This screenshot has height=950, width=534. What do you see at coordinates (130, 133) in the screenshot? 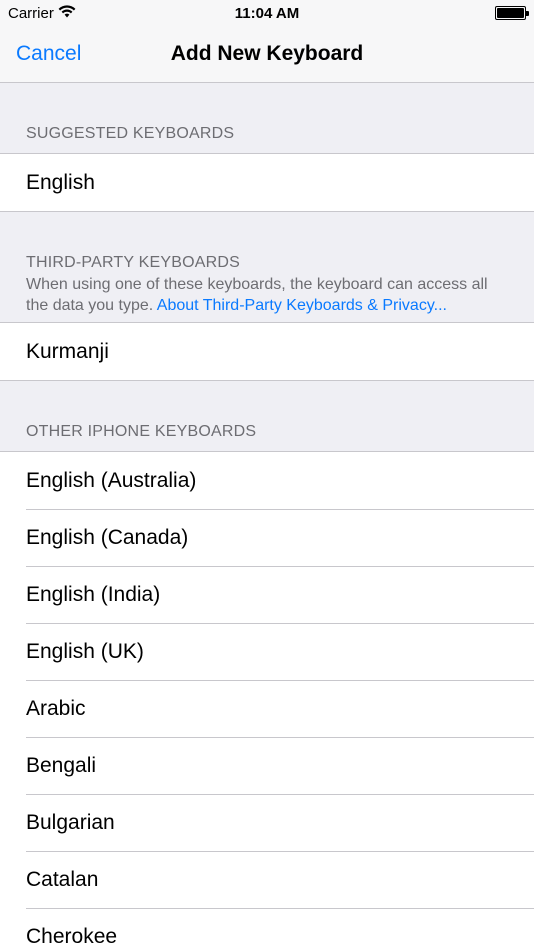
I see `suggested-keyboards-header: SUGGESTED KEYBOARDS` at bounding box center [130, 133].